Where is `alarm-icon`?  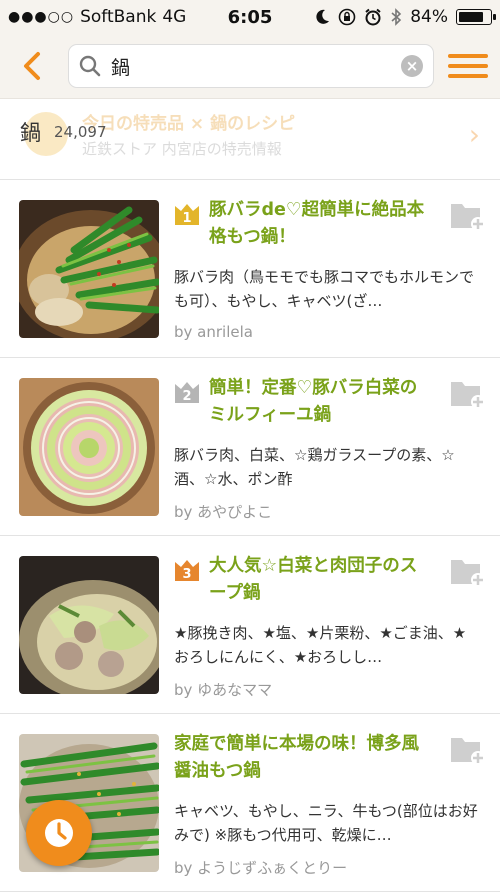
alarm-icon is located at coordinates (373, 17).